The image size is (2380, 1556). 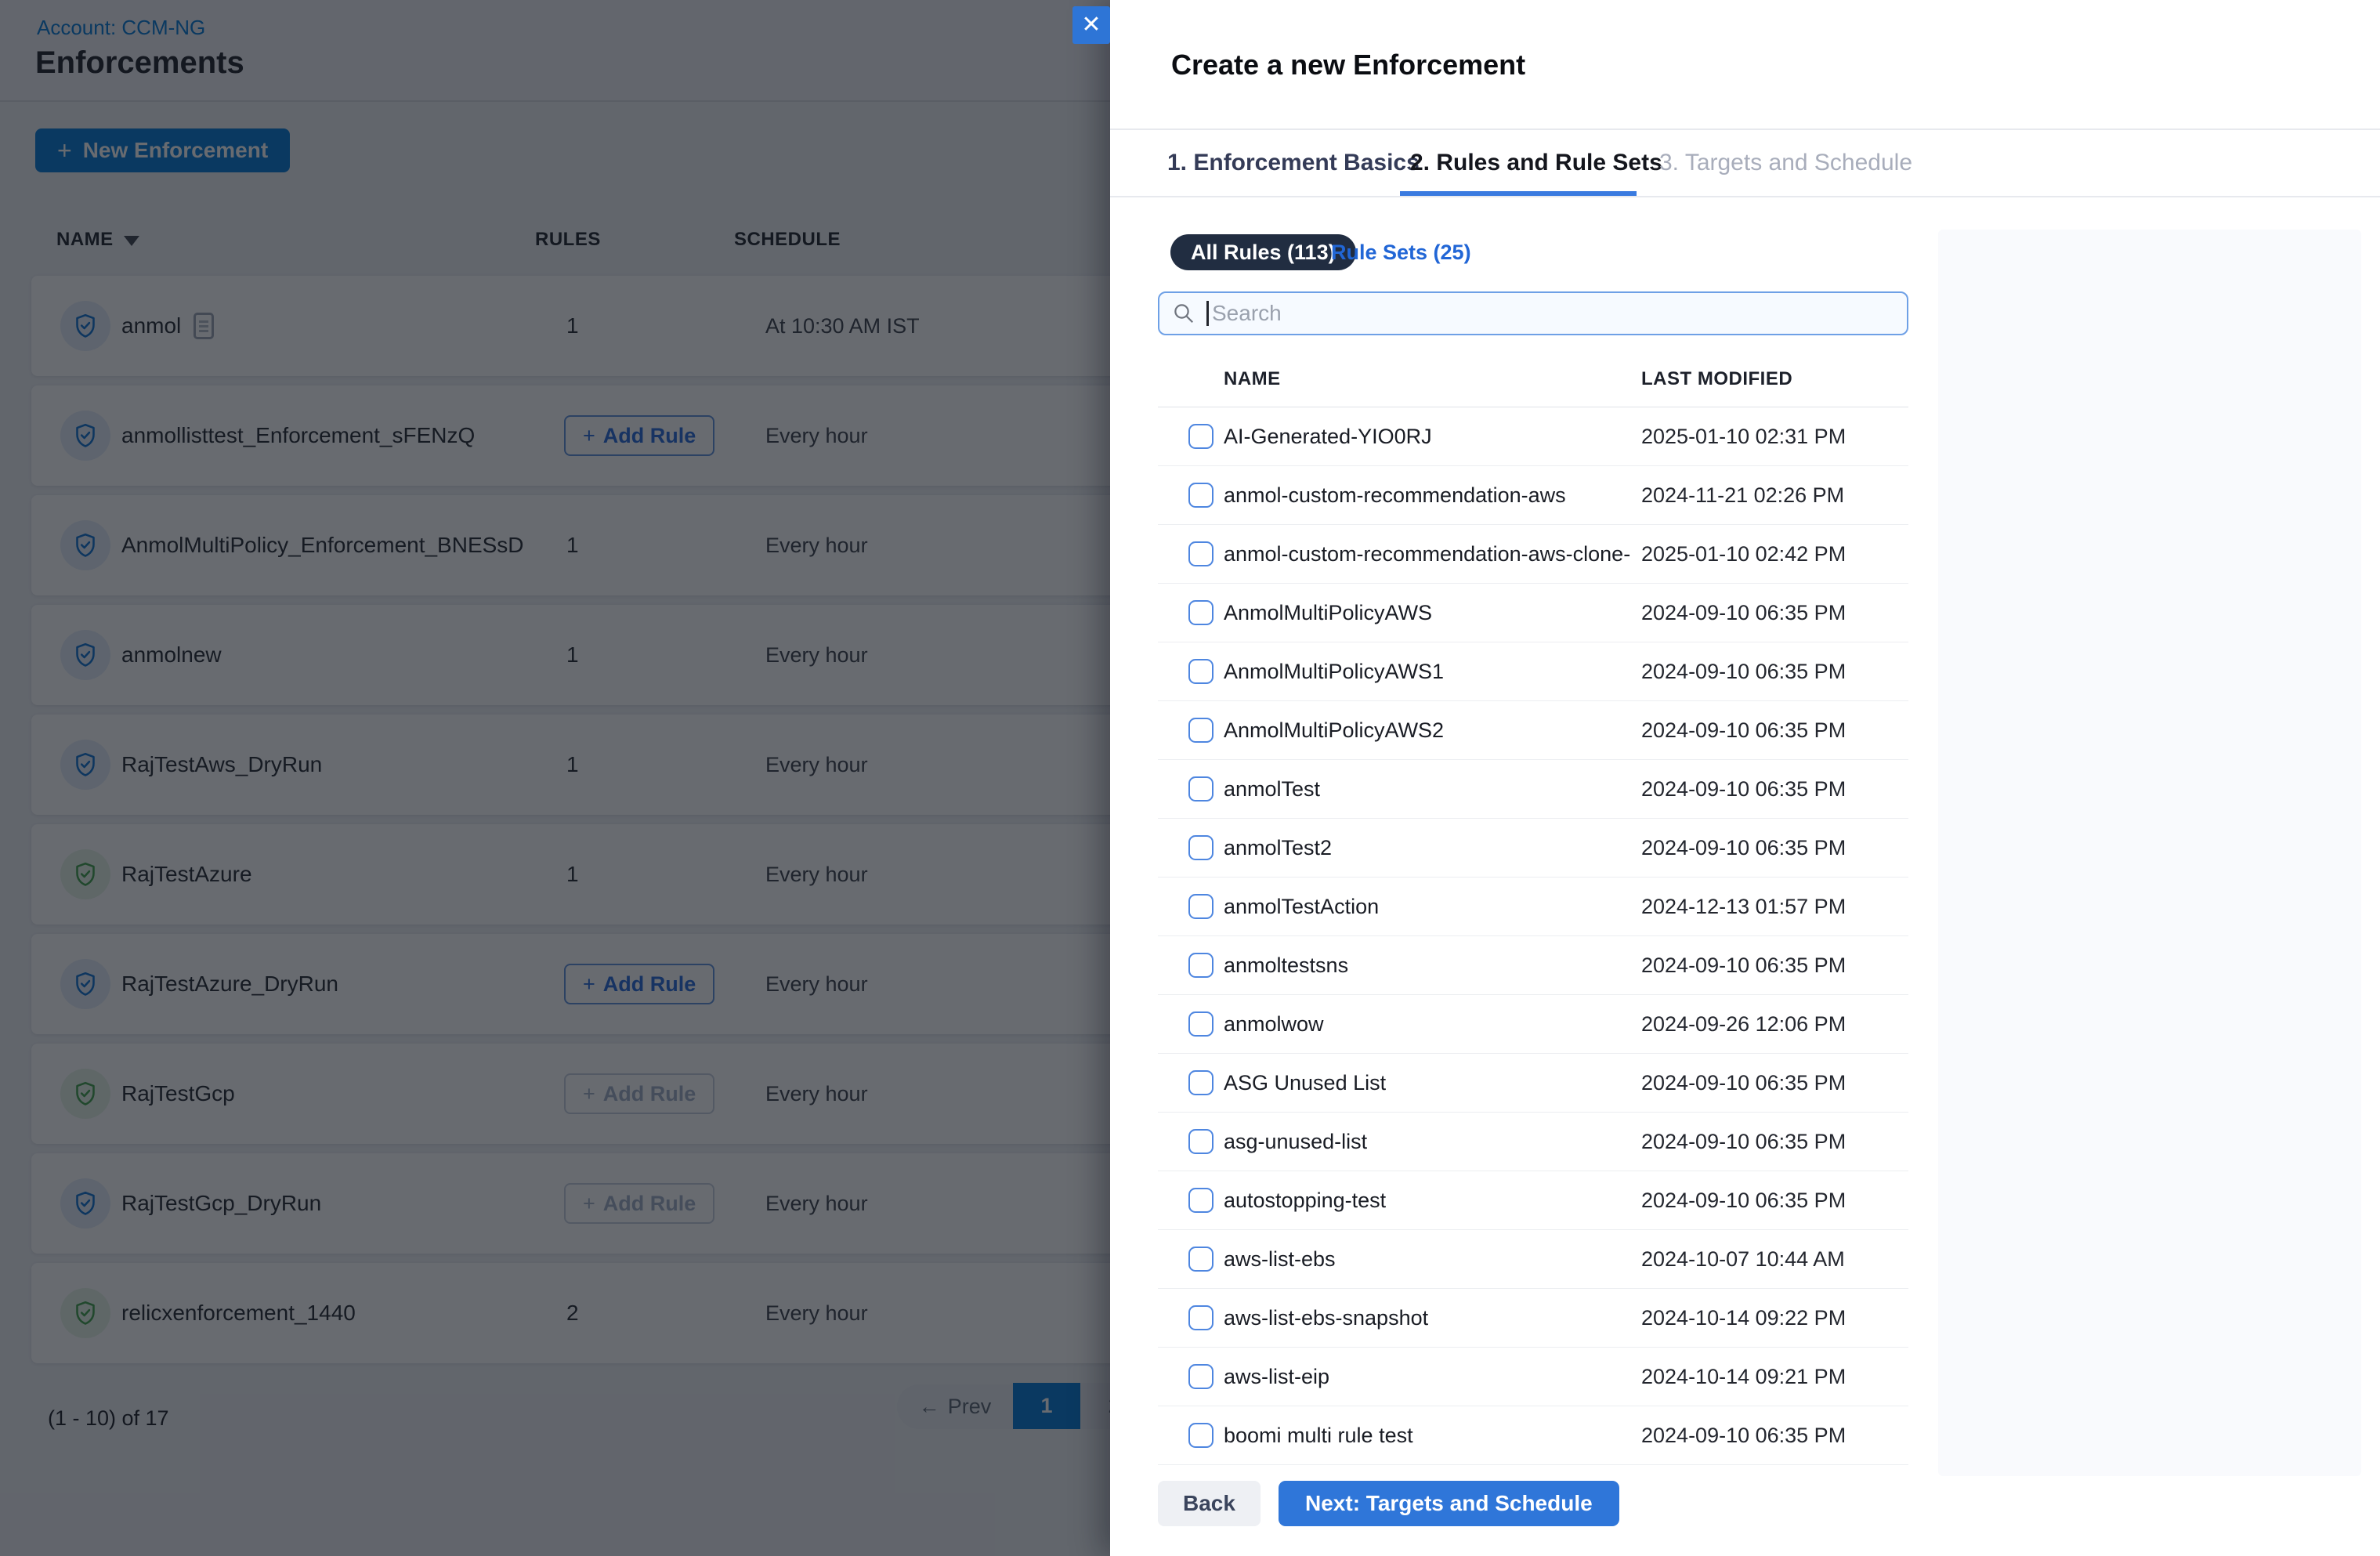 What do you see at coordinates (1334, 671) in the screenshot?
I see `rule-name: AnmolMultiPolicyAWS1` at bounding box center [1334, 671].